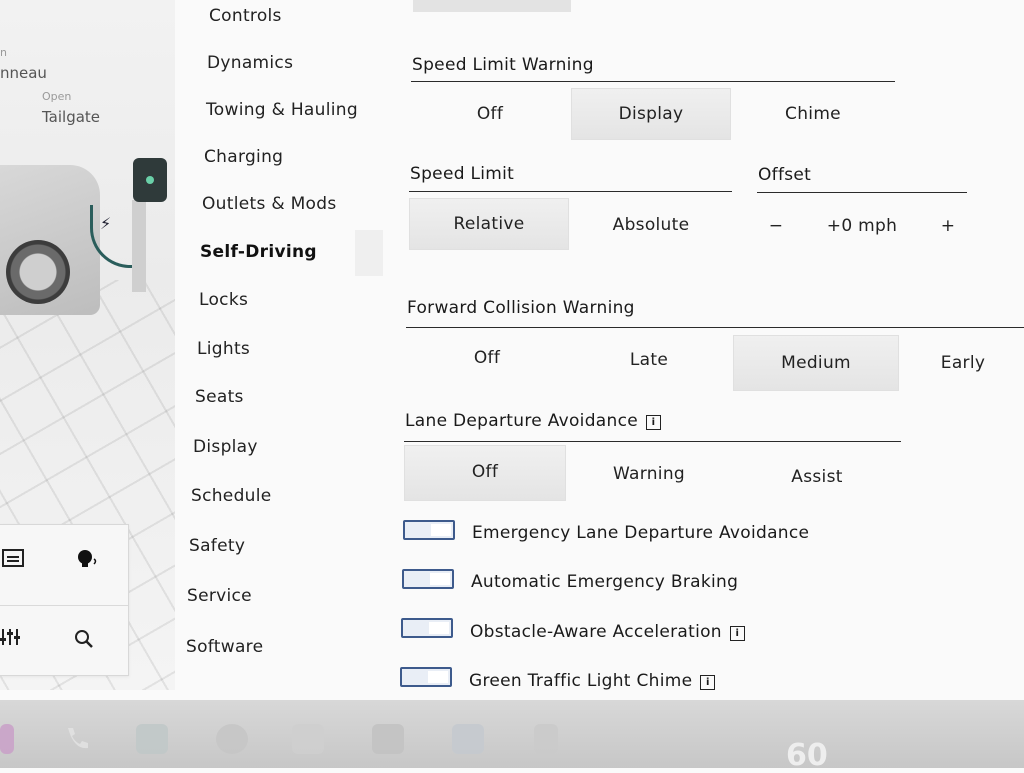  What do you see at coordinates (490, 114) in the screenshot?
I see `speed-limit-warning-off: Off` at bounding box center [490, 114].